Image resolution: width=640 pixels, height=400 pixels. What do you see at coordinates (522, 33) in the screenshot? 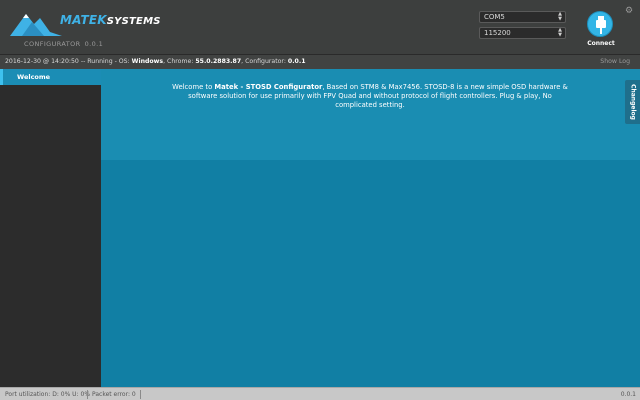
I see `baud-select: 115200 ▲ ▼` at bounding box center [522, 33].